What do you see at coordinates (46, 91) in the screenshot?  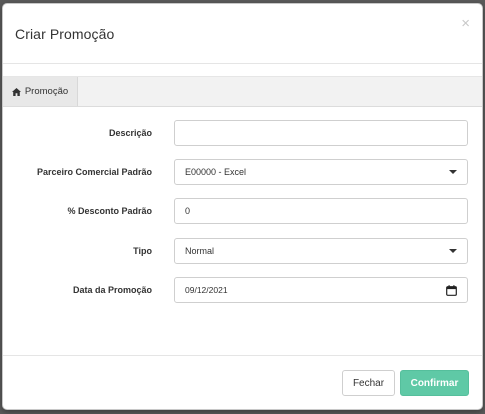 I see `tab-label: Promoção` at bounding box center [46, 91].